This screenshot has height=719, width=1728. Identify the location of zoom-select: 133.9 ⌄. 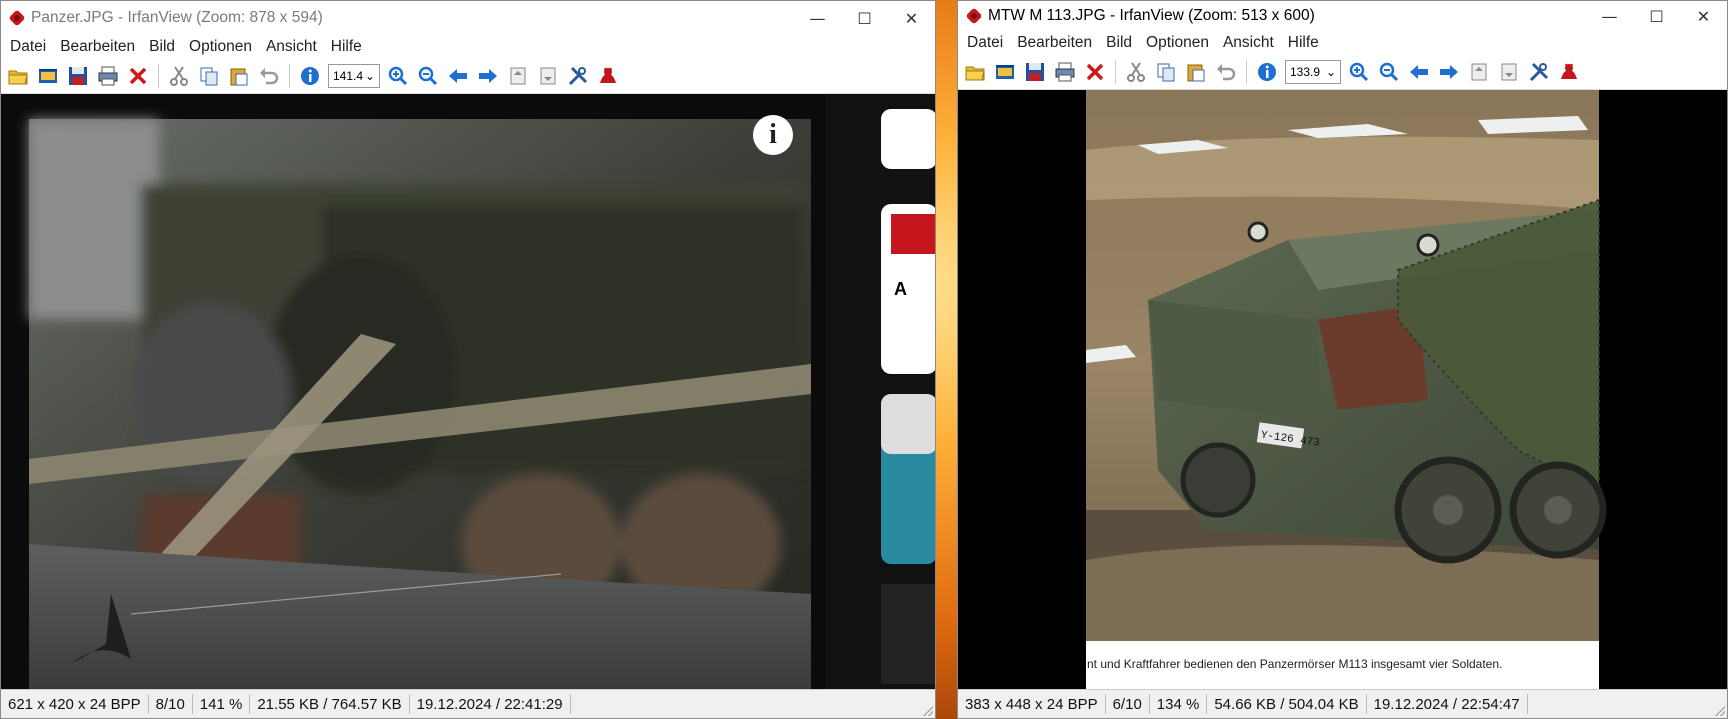
(1313, 72).